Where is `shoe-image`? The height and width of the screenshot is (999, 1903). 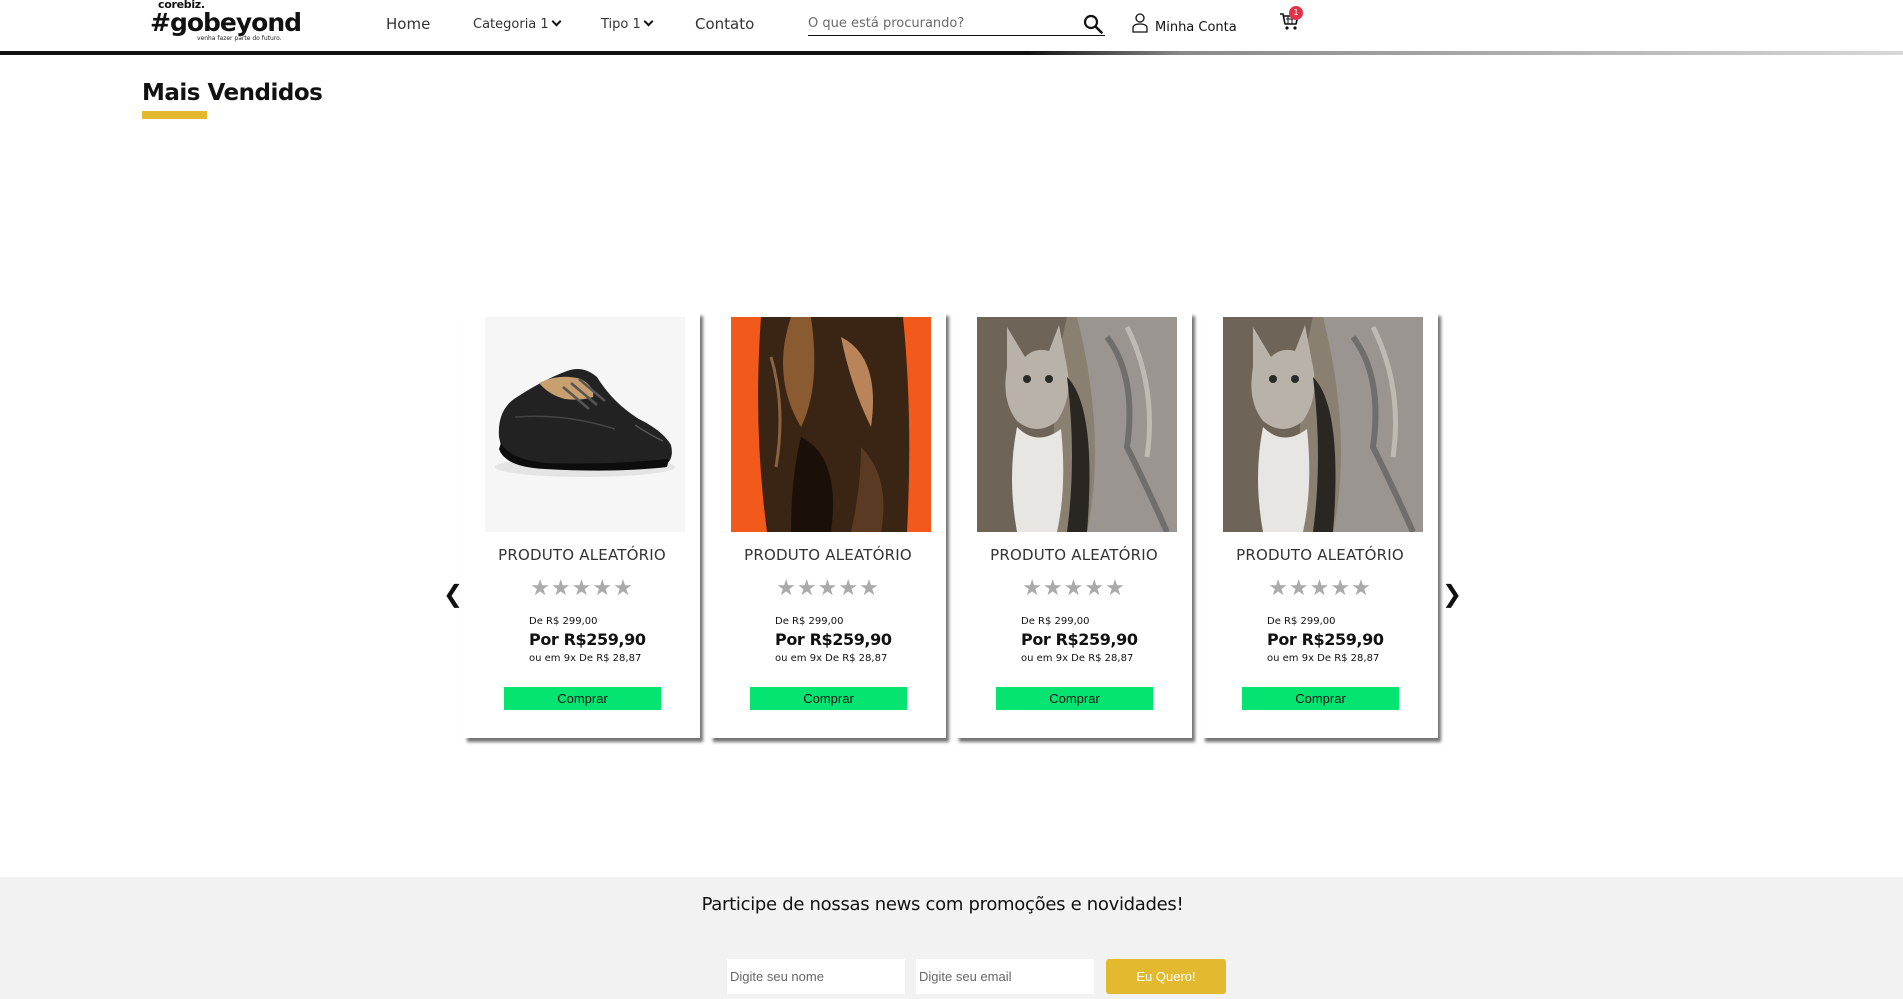
shoe-image is located at coordinates (585, 424).